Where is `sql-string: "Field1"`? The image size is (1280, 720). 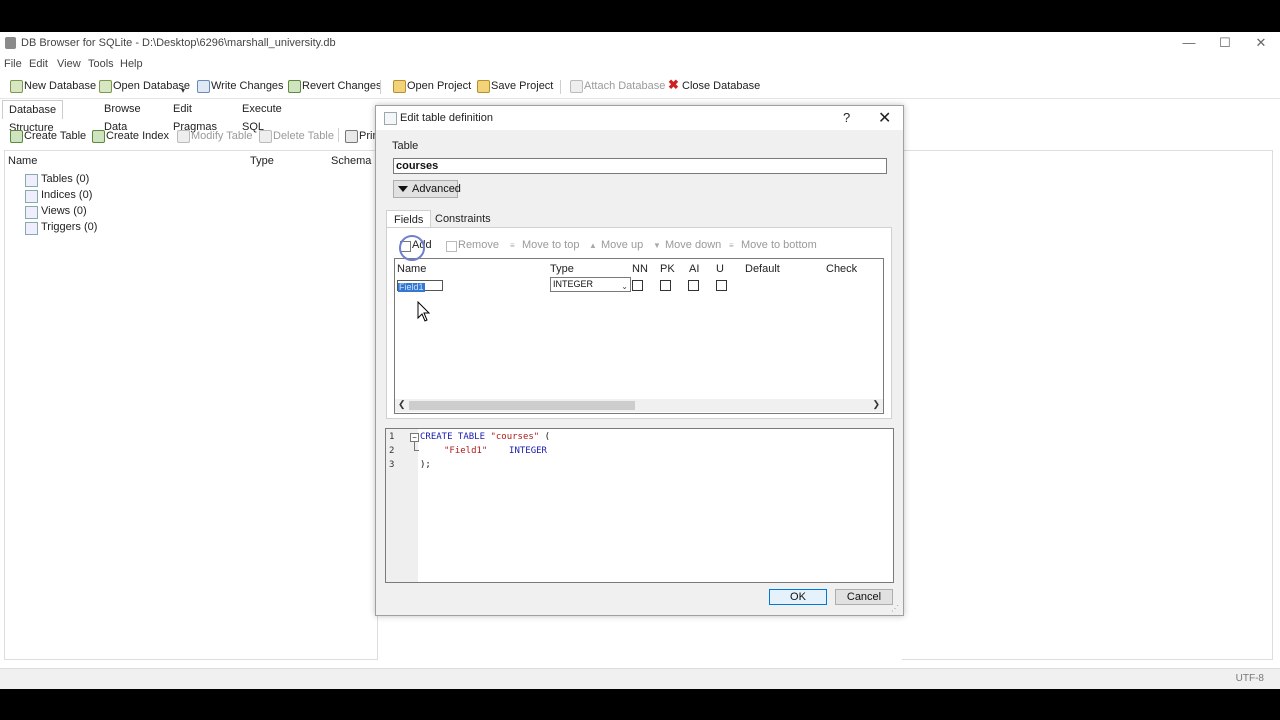
sql-string: "Field1" is located at coordinates (466, 451).